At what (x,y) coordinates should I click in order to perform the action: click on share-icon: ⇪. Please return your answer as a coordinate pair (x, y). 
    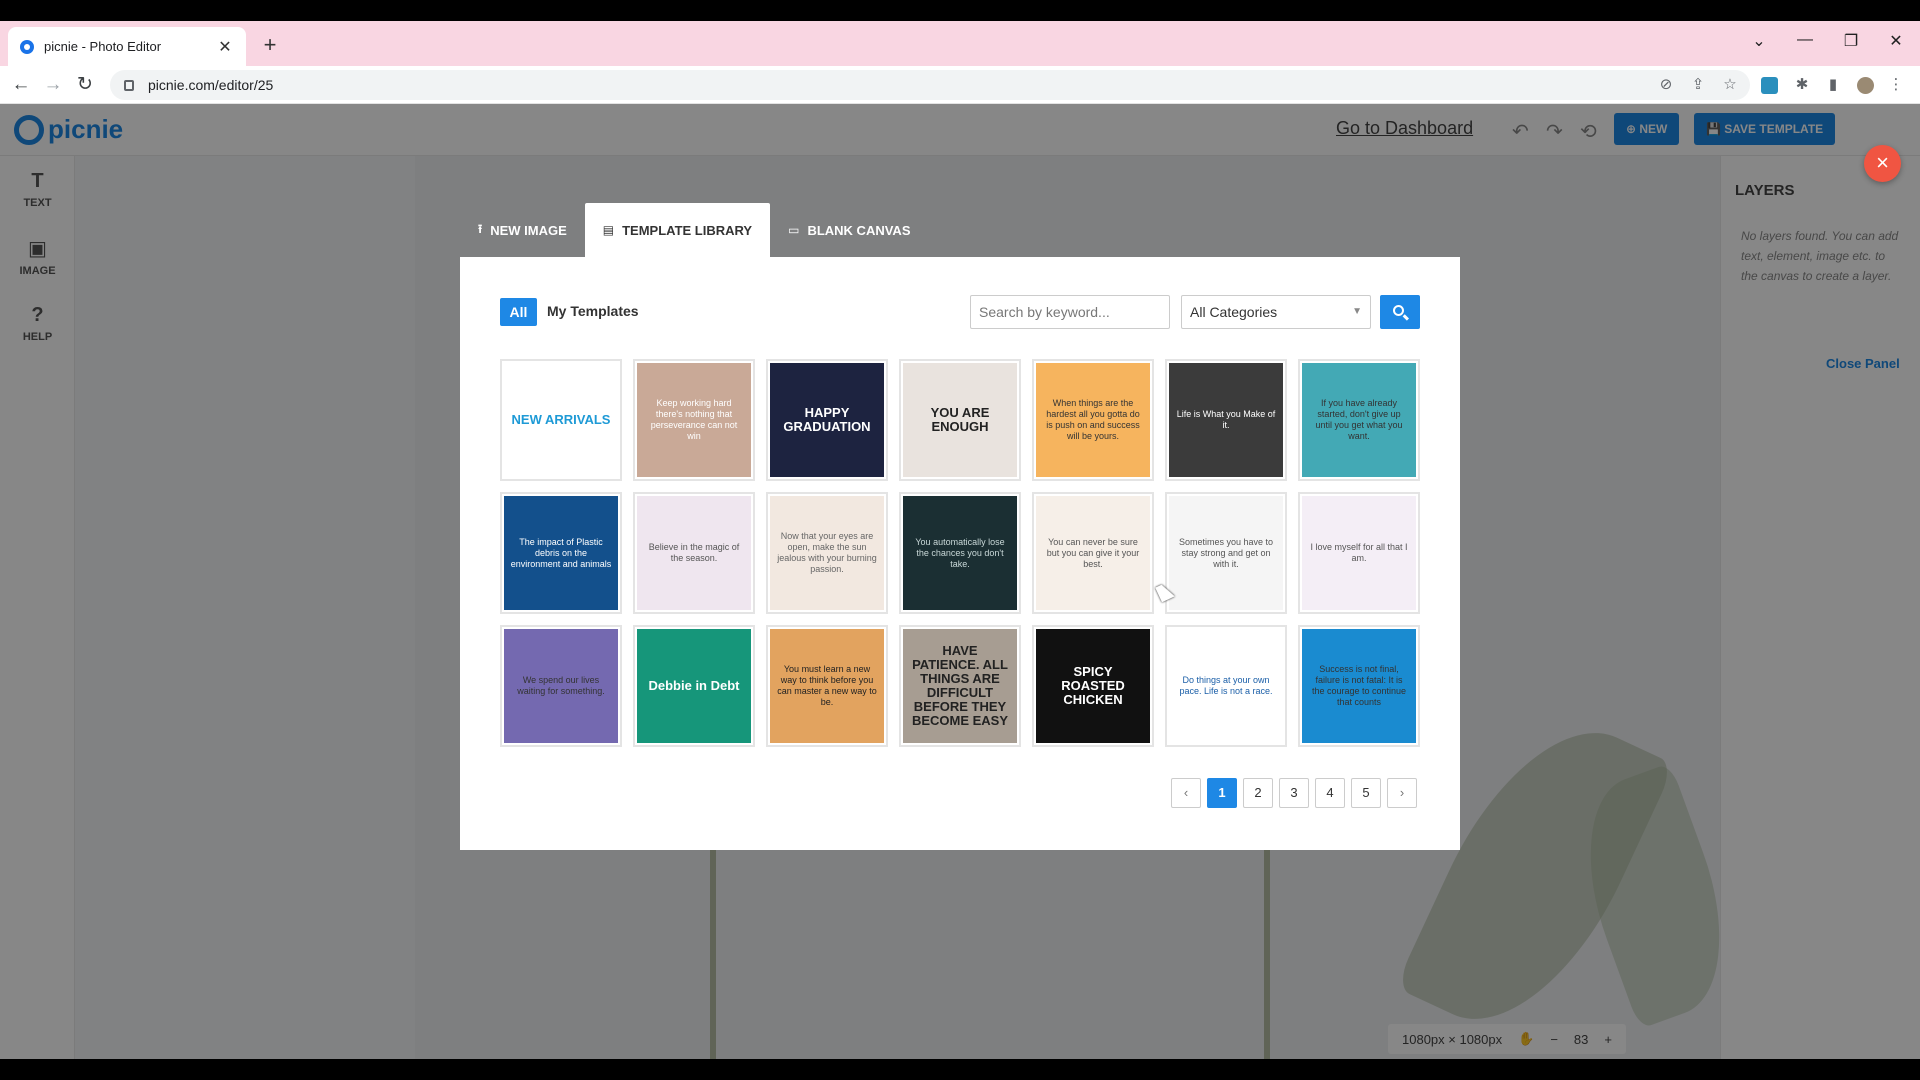
    Looking at the image, I should click on (1698, 84).